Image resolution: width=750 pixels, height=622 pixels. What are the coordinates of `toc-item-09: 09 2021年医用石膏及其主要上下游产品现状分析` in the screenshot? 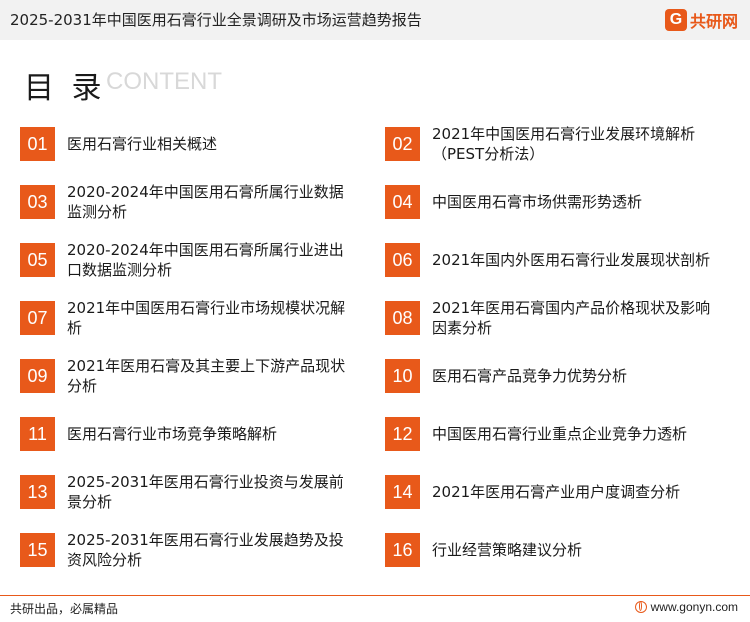 It's located at (190, 376).